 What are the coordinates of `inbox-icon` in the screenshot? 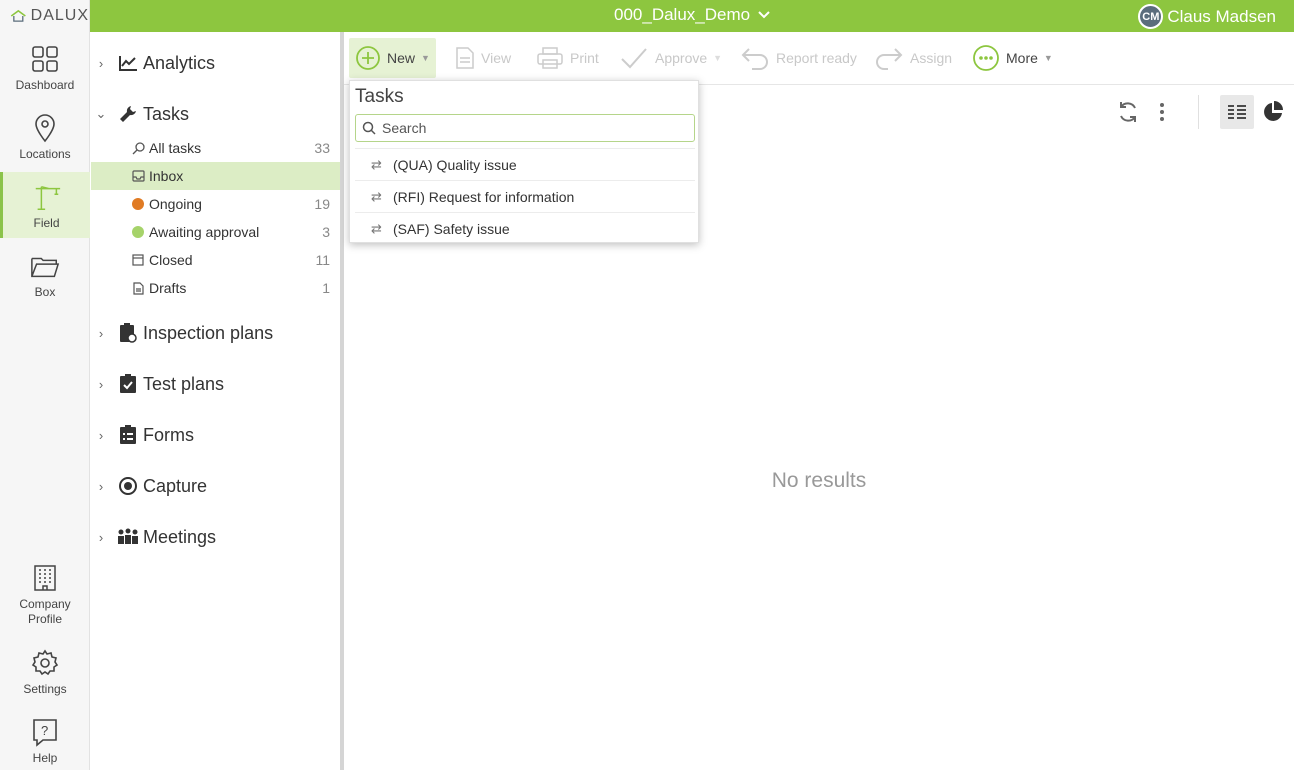 It's located at (138, 176).